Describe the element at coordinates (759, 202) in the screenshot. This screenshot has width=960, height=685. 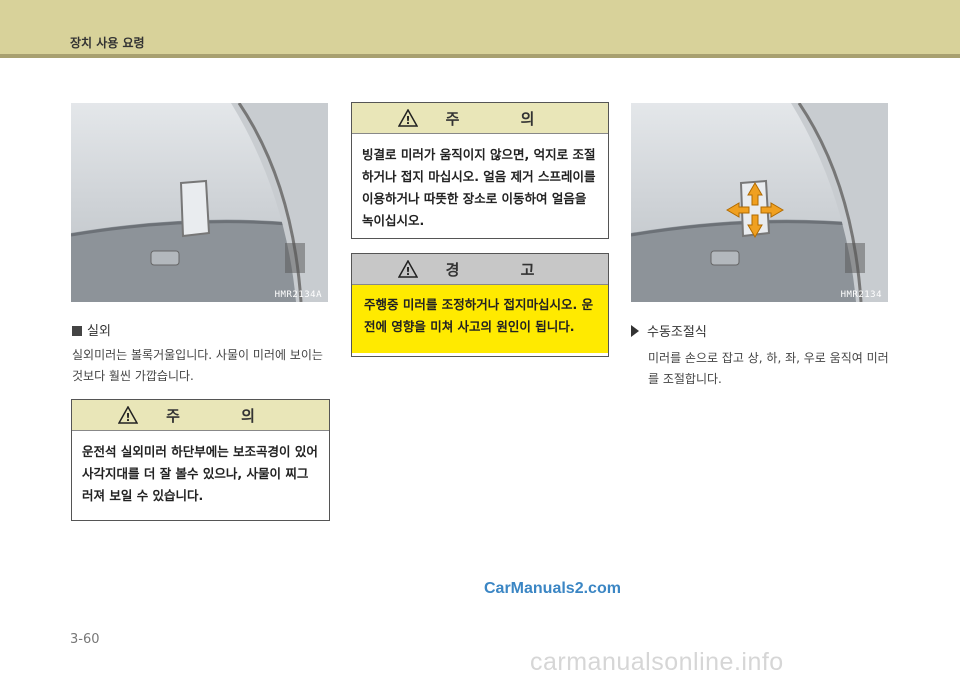
I see `mirror-photo-right: HMR2134` at that location.